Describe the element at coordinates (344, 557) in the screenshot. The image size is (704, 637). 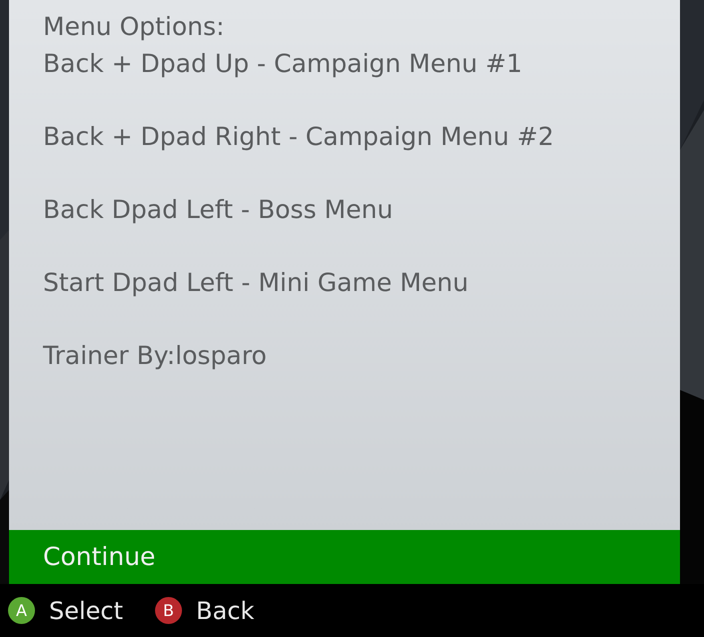
I see `continue-option: Continue` at that location.